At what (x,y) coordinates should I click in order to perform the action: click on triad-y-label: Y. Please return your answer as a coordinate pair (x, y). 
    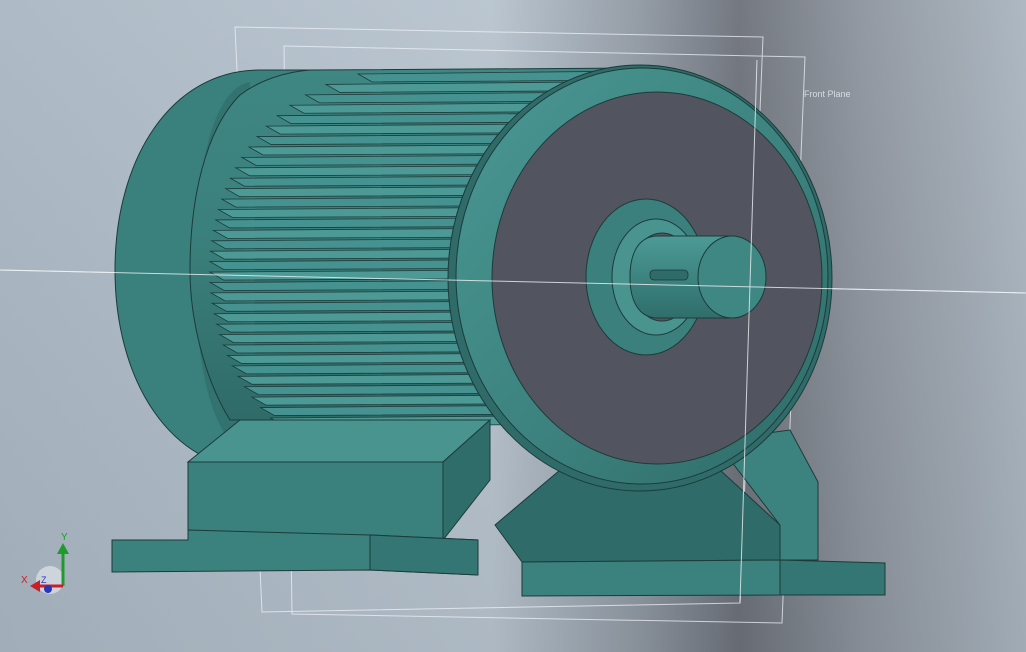
    Looking at the image, I should click on (64, 537).